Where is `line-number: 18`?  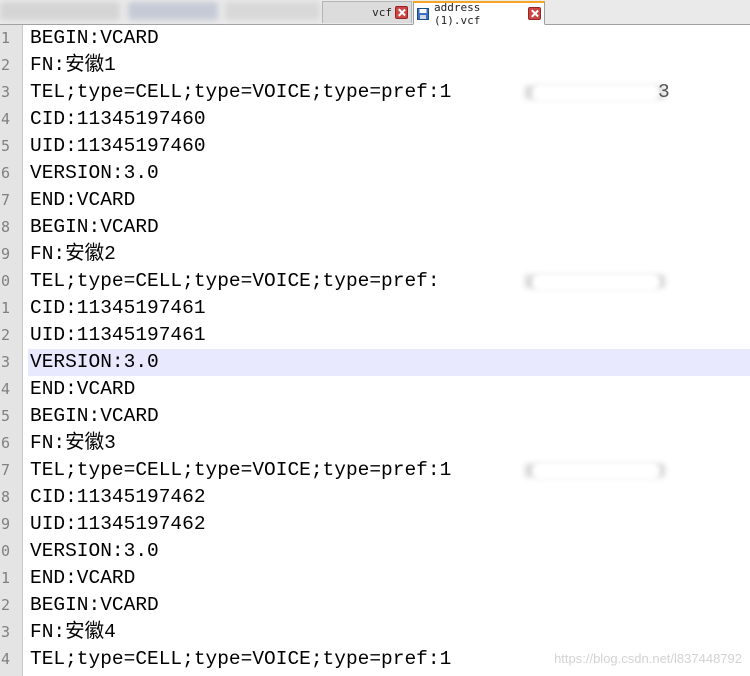 line-number: 18 is located at coordinates (5, 497).